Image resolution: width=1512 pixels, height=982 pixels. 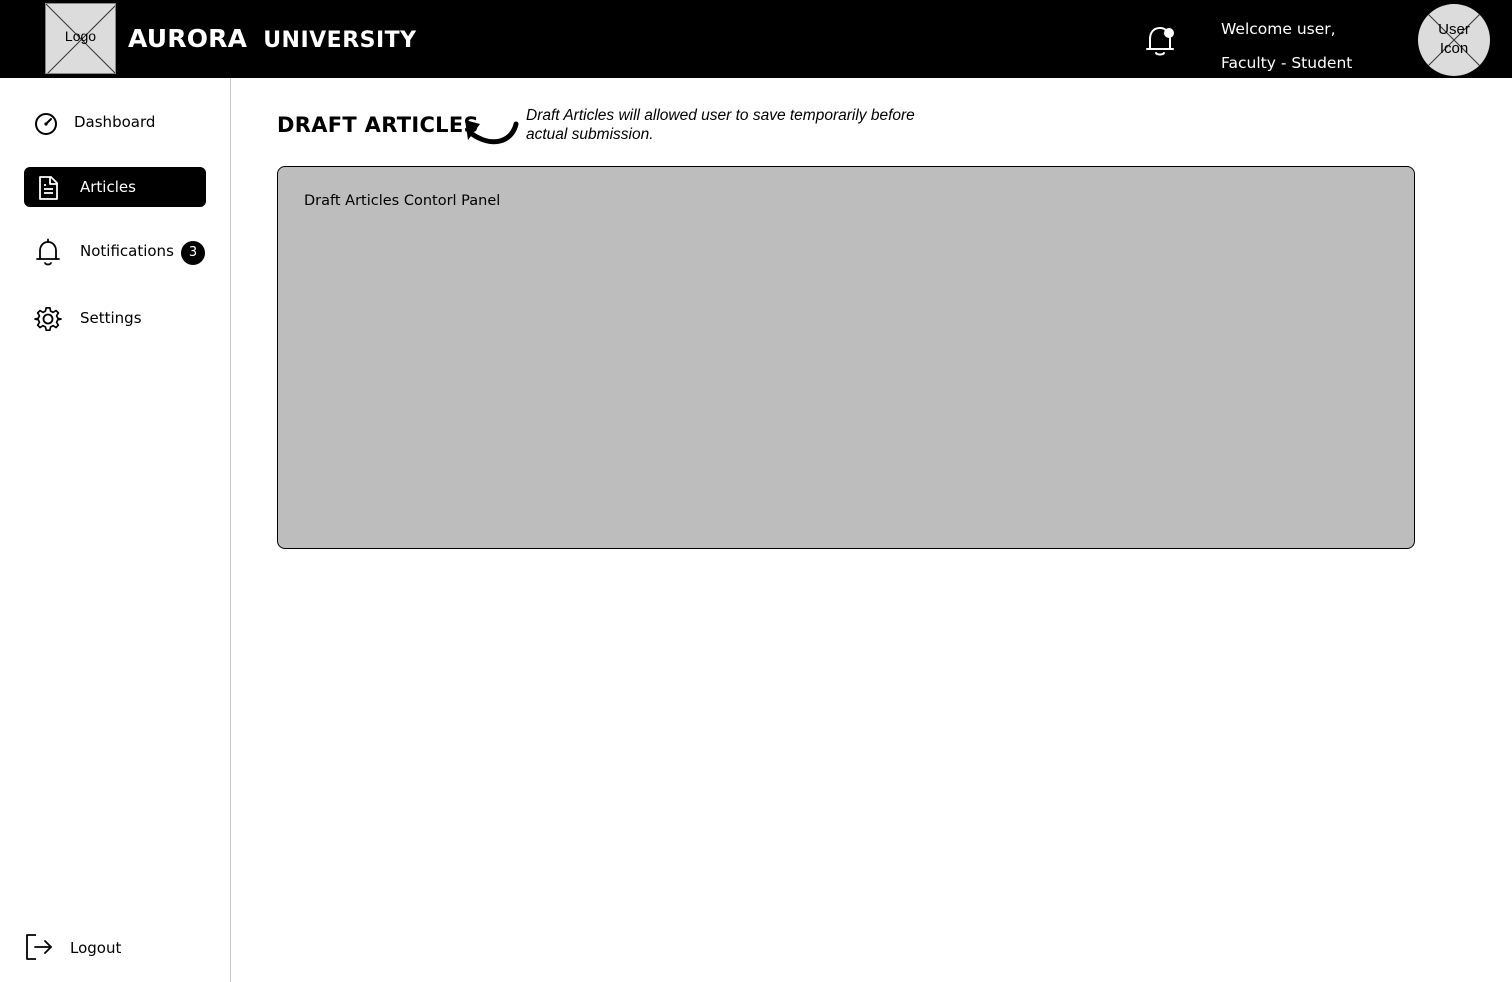 I want to click on document-icon, so click(x=48, y=188).